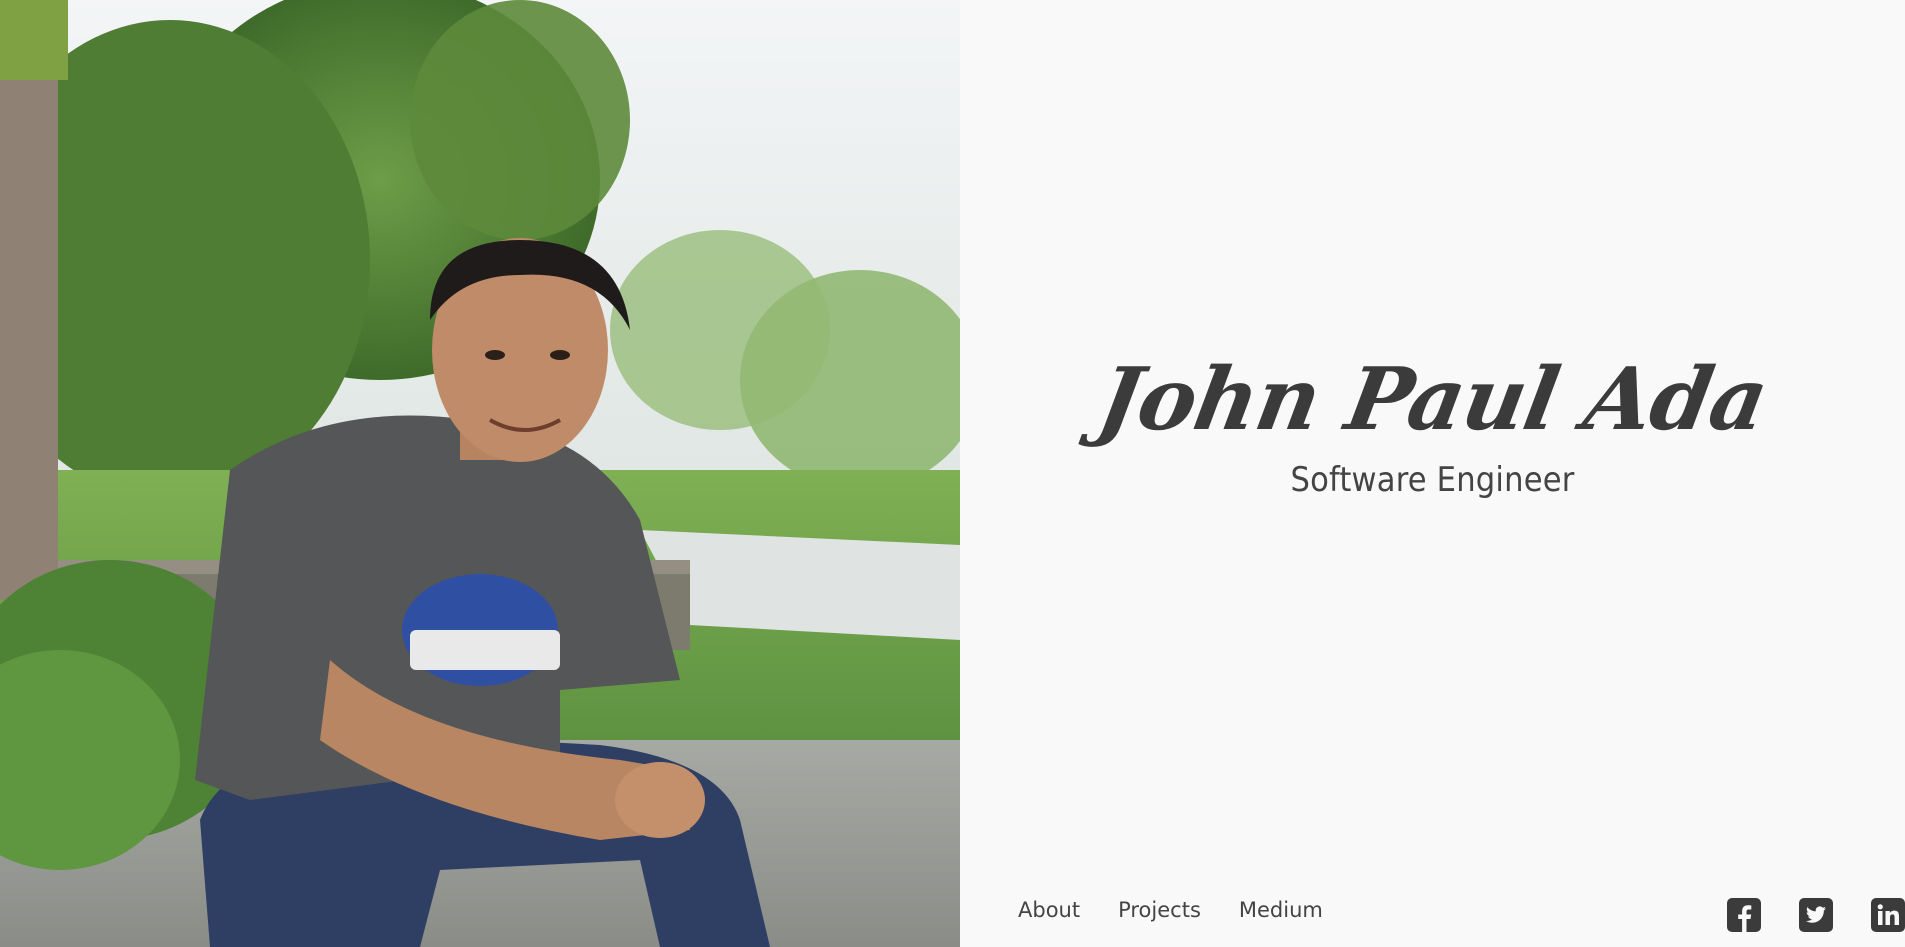 The height and width of the screenshot is (947, 1905). What do you see at coordinates (1432, 480) in the screenshot?
I see `profile-role: Software Engineer` at bounding box center [1432, 480].